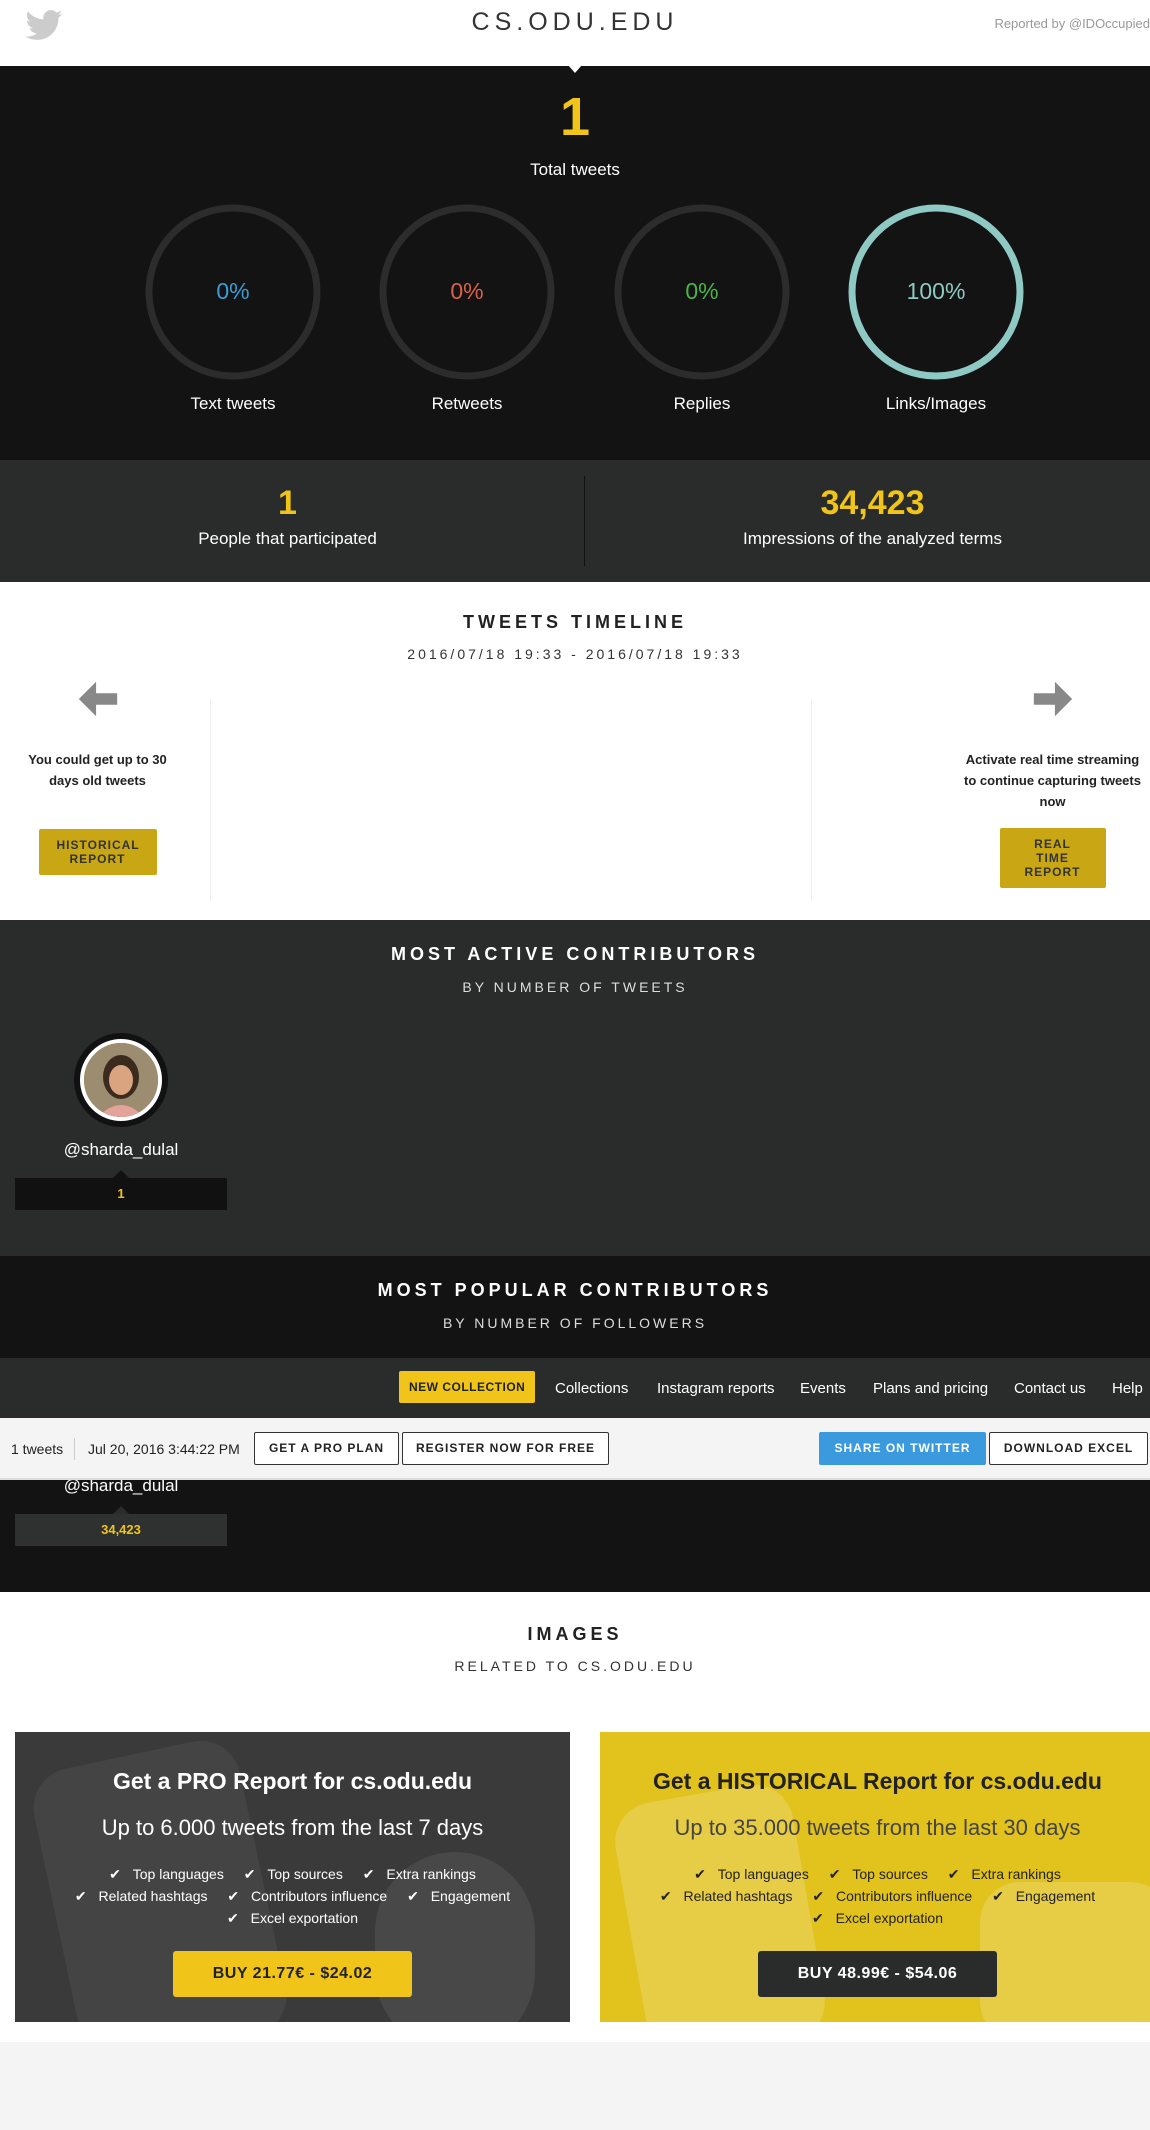 The width and height of the screenshot is (1150, 2130). Describe the element at coordinates (575, 654) in the screenshot. I see `timeline-range: 2016/07/18 19:33 - 2016/07/18 19:33` at that location.